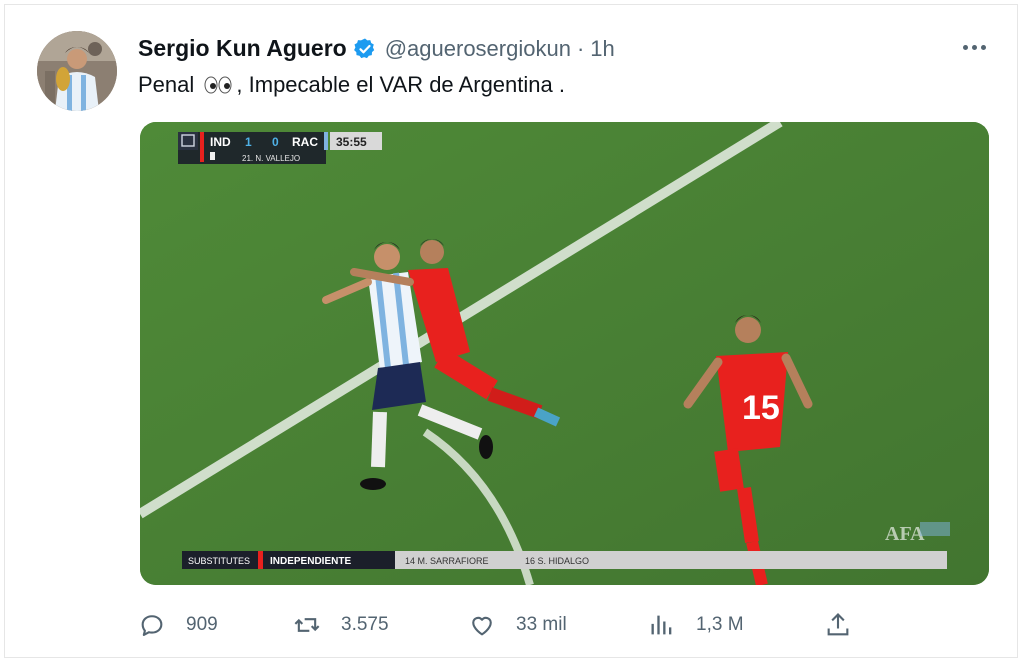 The width and height of the screenshot is (1024, 662). Describe the element at coordinates (152, 625) in the screenshot. I see `reply-icon` at that location.